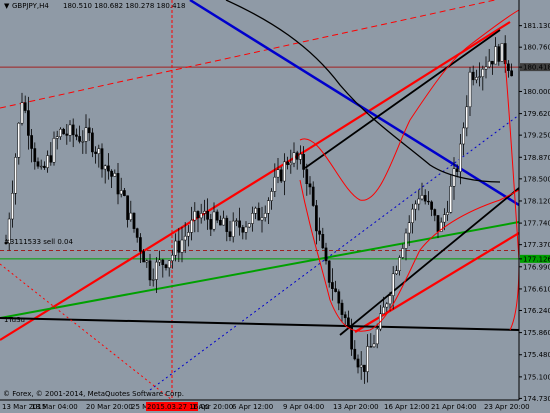 The image size is (550, 413). What do you see at coordinates (536, 259) in the screenshot?
I see `price-tick-label: 177.126` at bounding box center [536, 259].